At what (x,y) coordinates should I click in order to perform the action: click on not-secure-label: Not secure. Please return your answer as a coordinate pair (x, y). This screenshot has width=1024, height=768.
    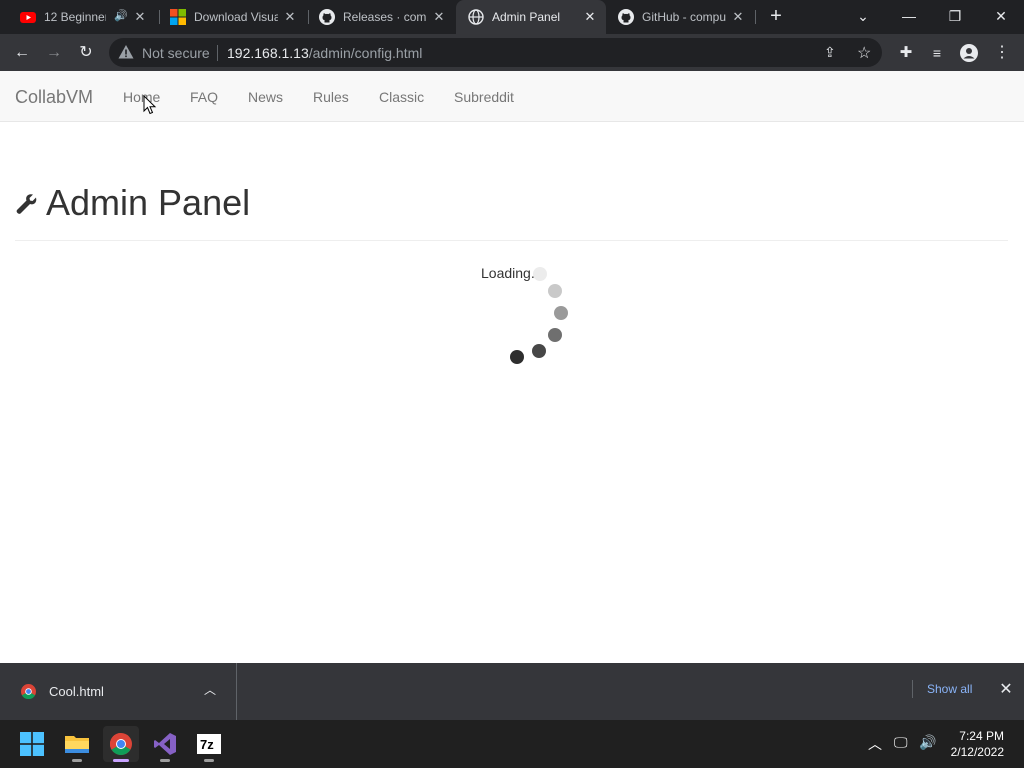
    Looking at the image, I should click on (176, 53).